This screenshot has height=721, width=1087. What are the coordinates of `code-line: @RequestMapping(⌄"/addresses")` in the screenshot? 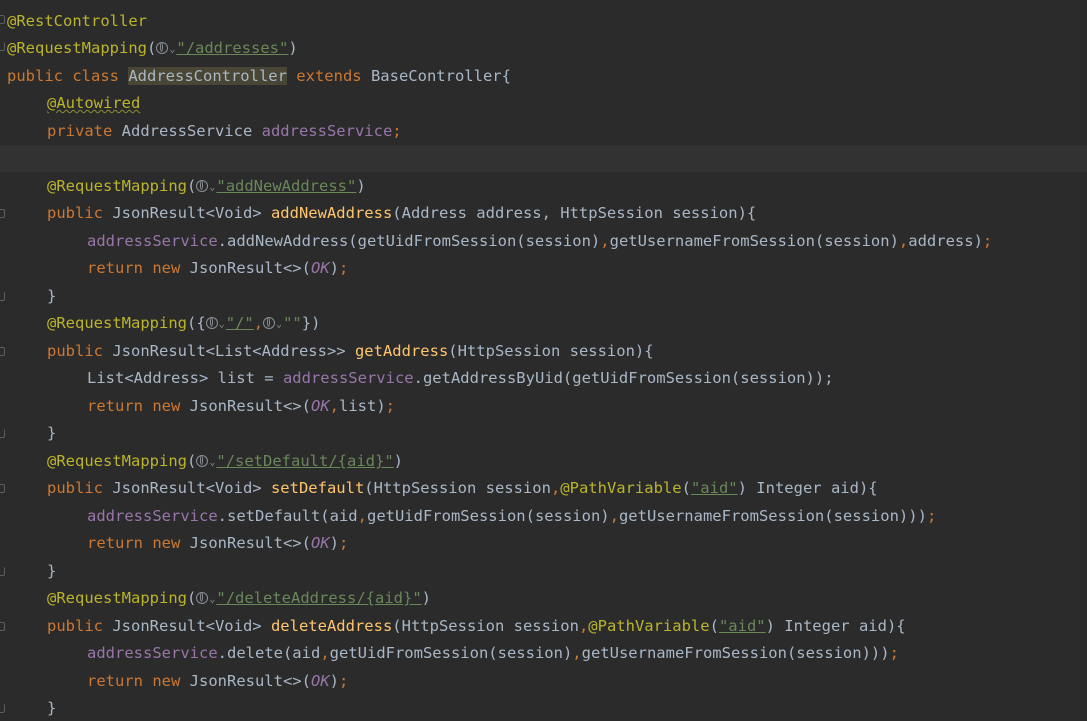 It's located at (543, 48).